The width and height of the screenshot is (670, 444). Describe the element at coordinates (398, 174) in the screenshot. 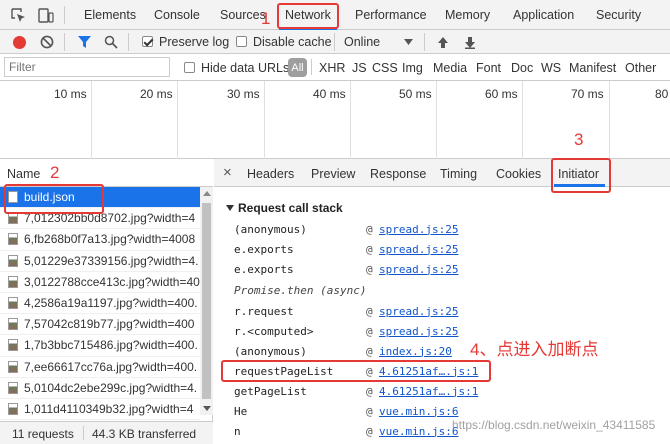

I see `tab-response: Response` at that location.